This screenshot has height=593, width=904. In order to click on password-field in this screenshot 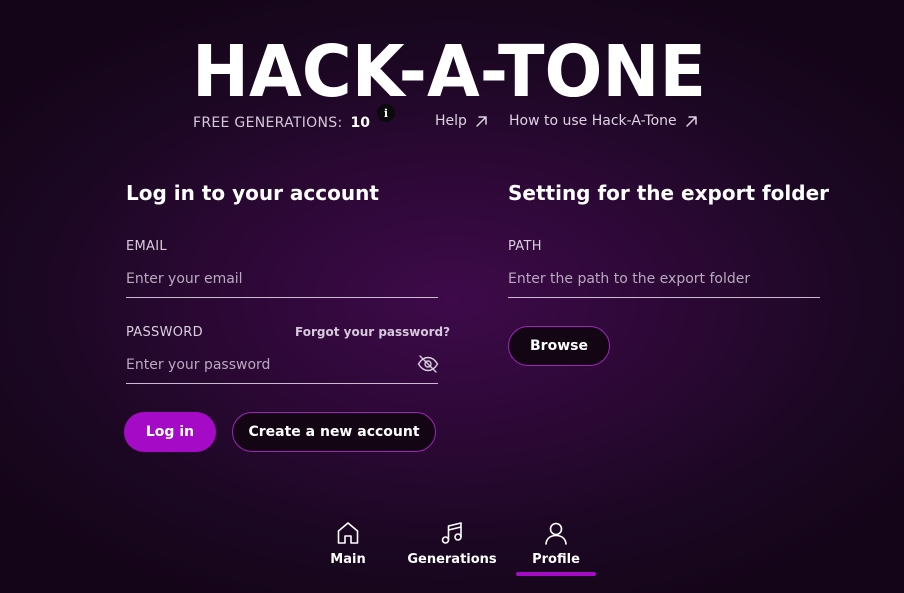, I will do `click(282, 370)`.